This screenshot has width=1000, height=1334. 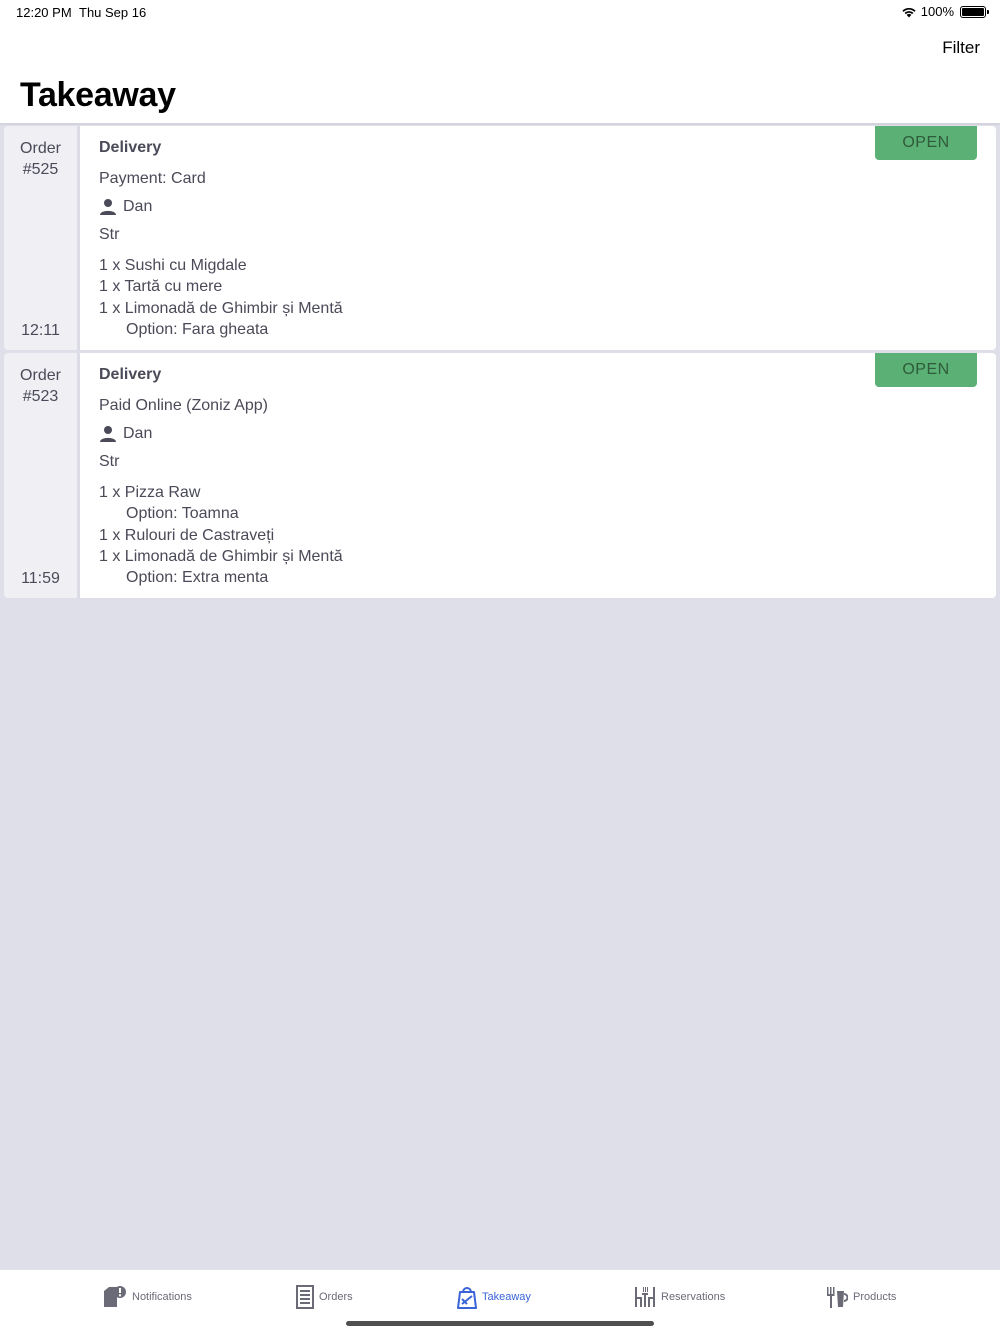 I want to click on page-title: Takeaway, so click(x=98, y=95).